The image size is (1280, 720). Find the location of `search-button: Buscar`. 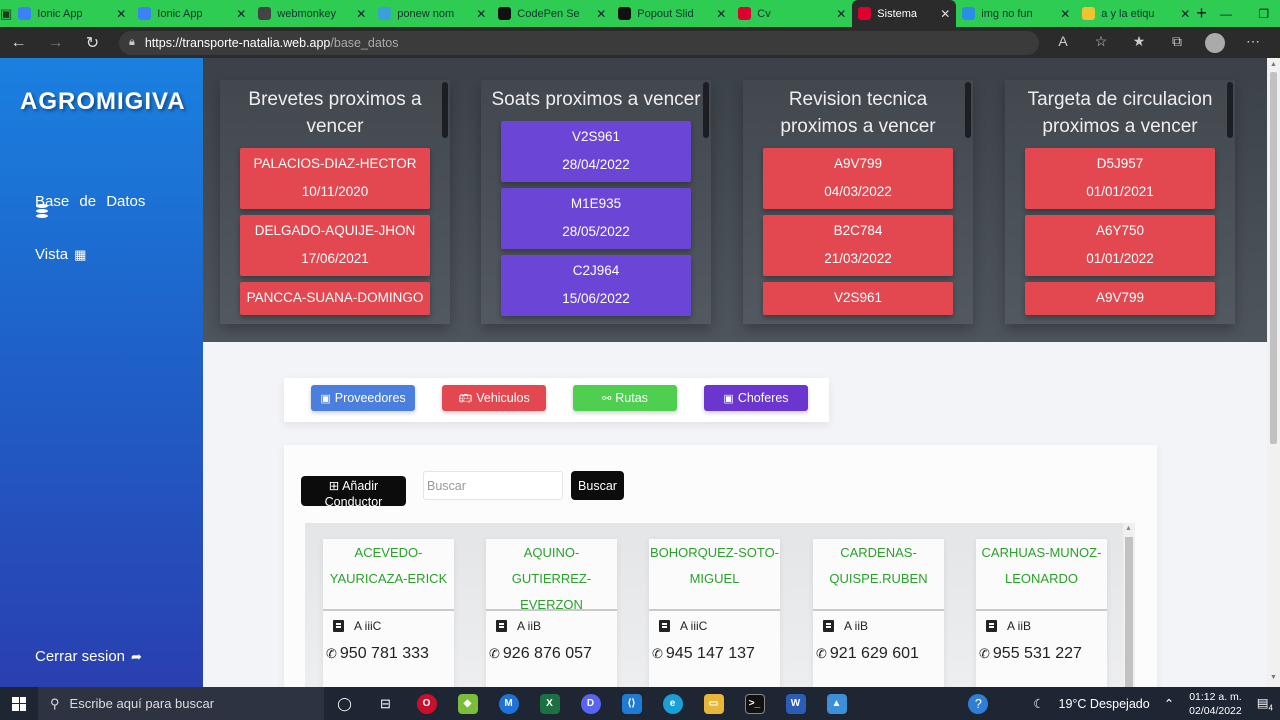

search-button: Buscar is located at coordinates (597, 485).